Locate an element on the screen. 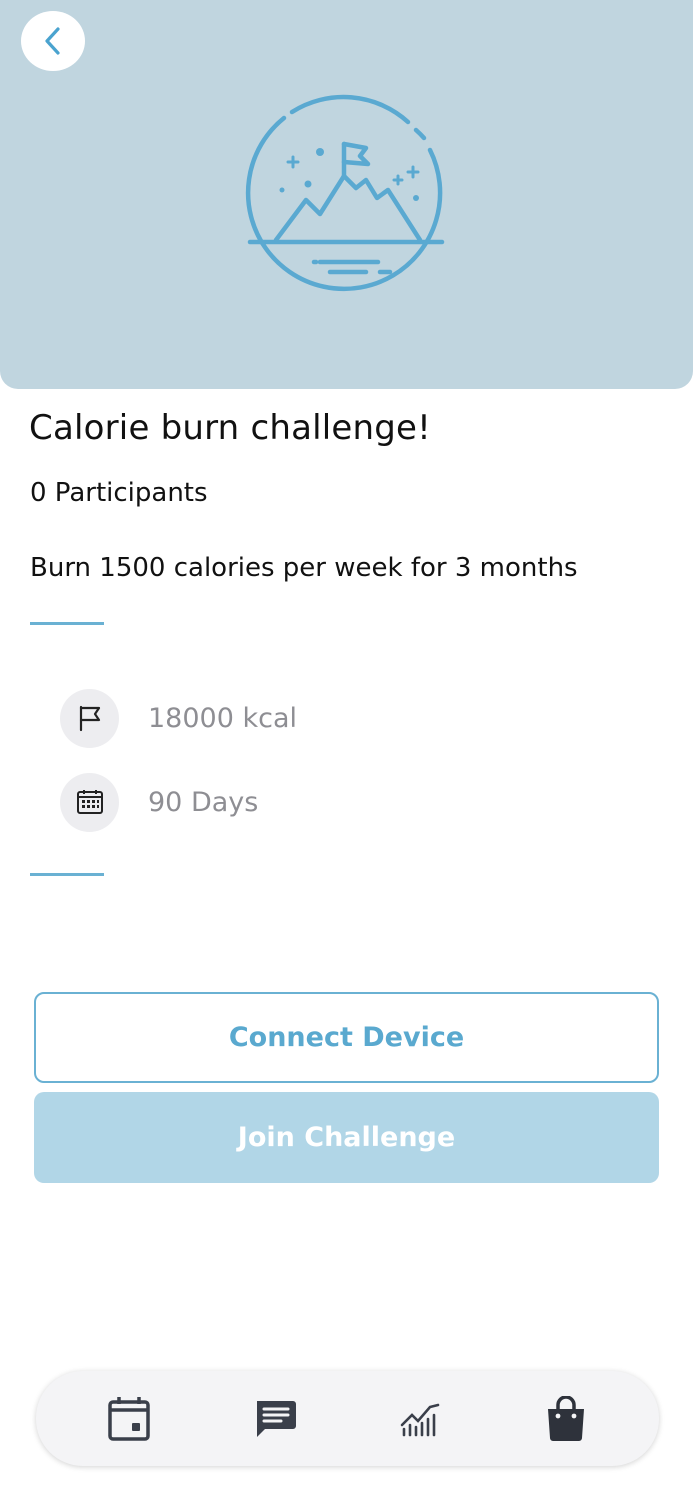  chevron-left-icon is located at coordinates (52, 41).